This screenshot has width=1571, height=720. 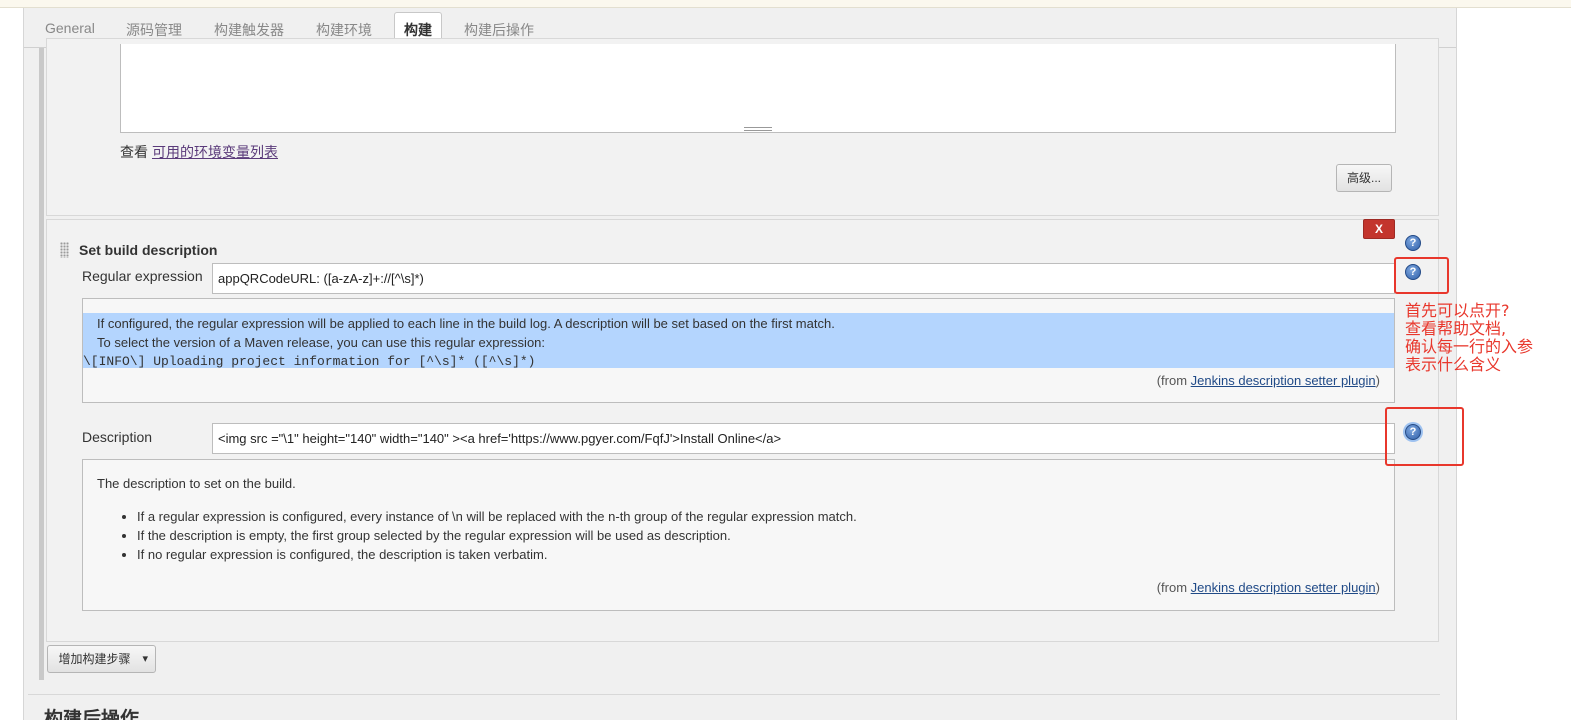 What do you see at coordinates (41, 364) in the screenshot?
I see `section-indent-bar` at bounding box center [41, 364].